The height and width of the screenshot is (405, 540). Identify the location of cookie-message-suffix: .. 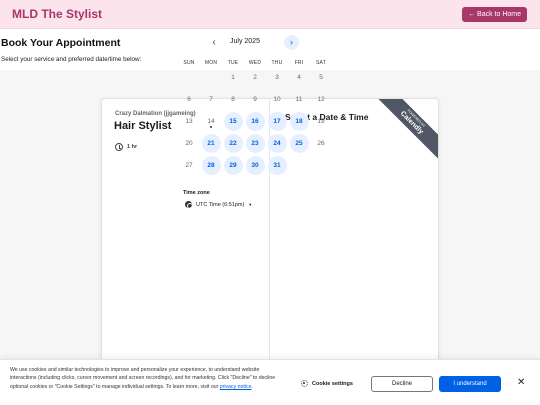
(252, 386).